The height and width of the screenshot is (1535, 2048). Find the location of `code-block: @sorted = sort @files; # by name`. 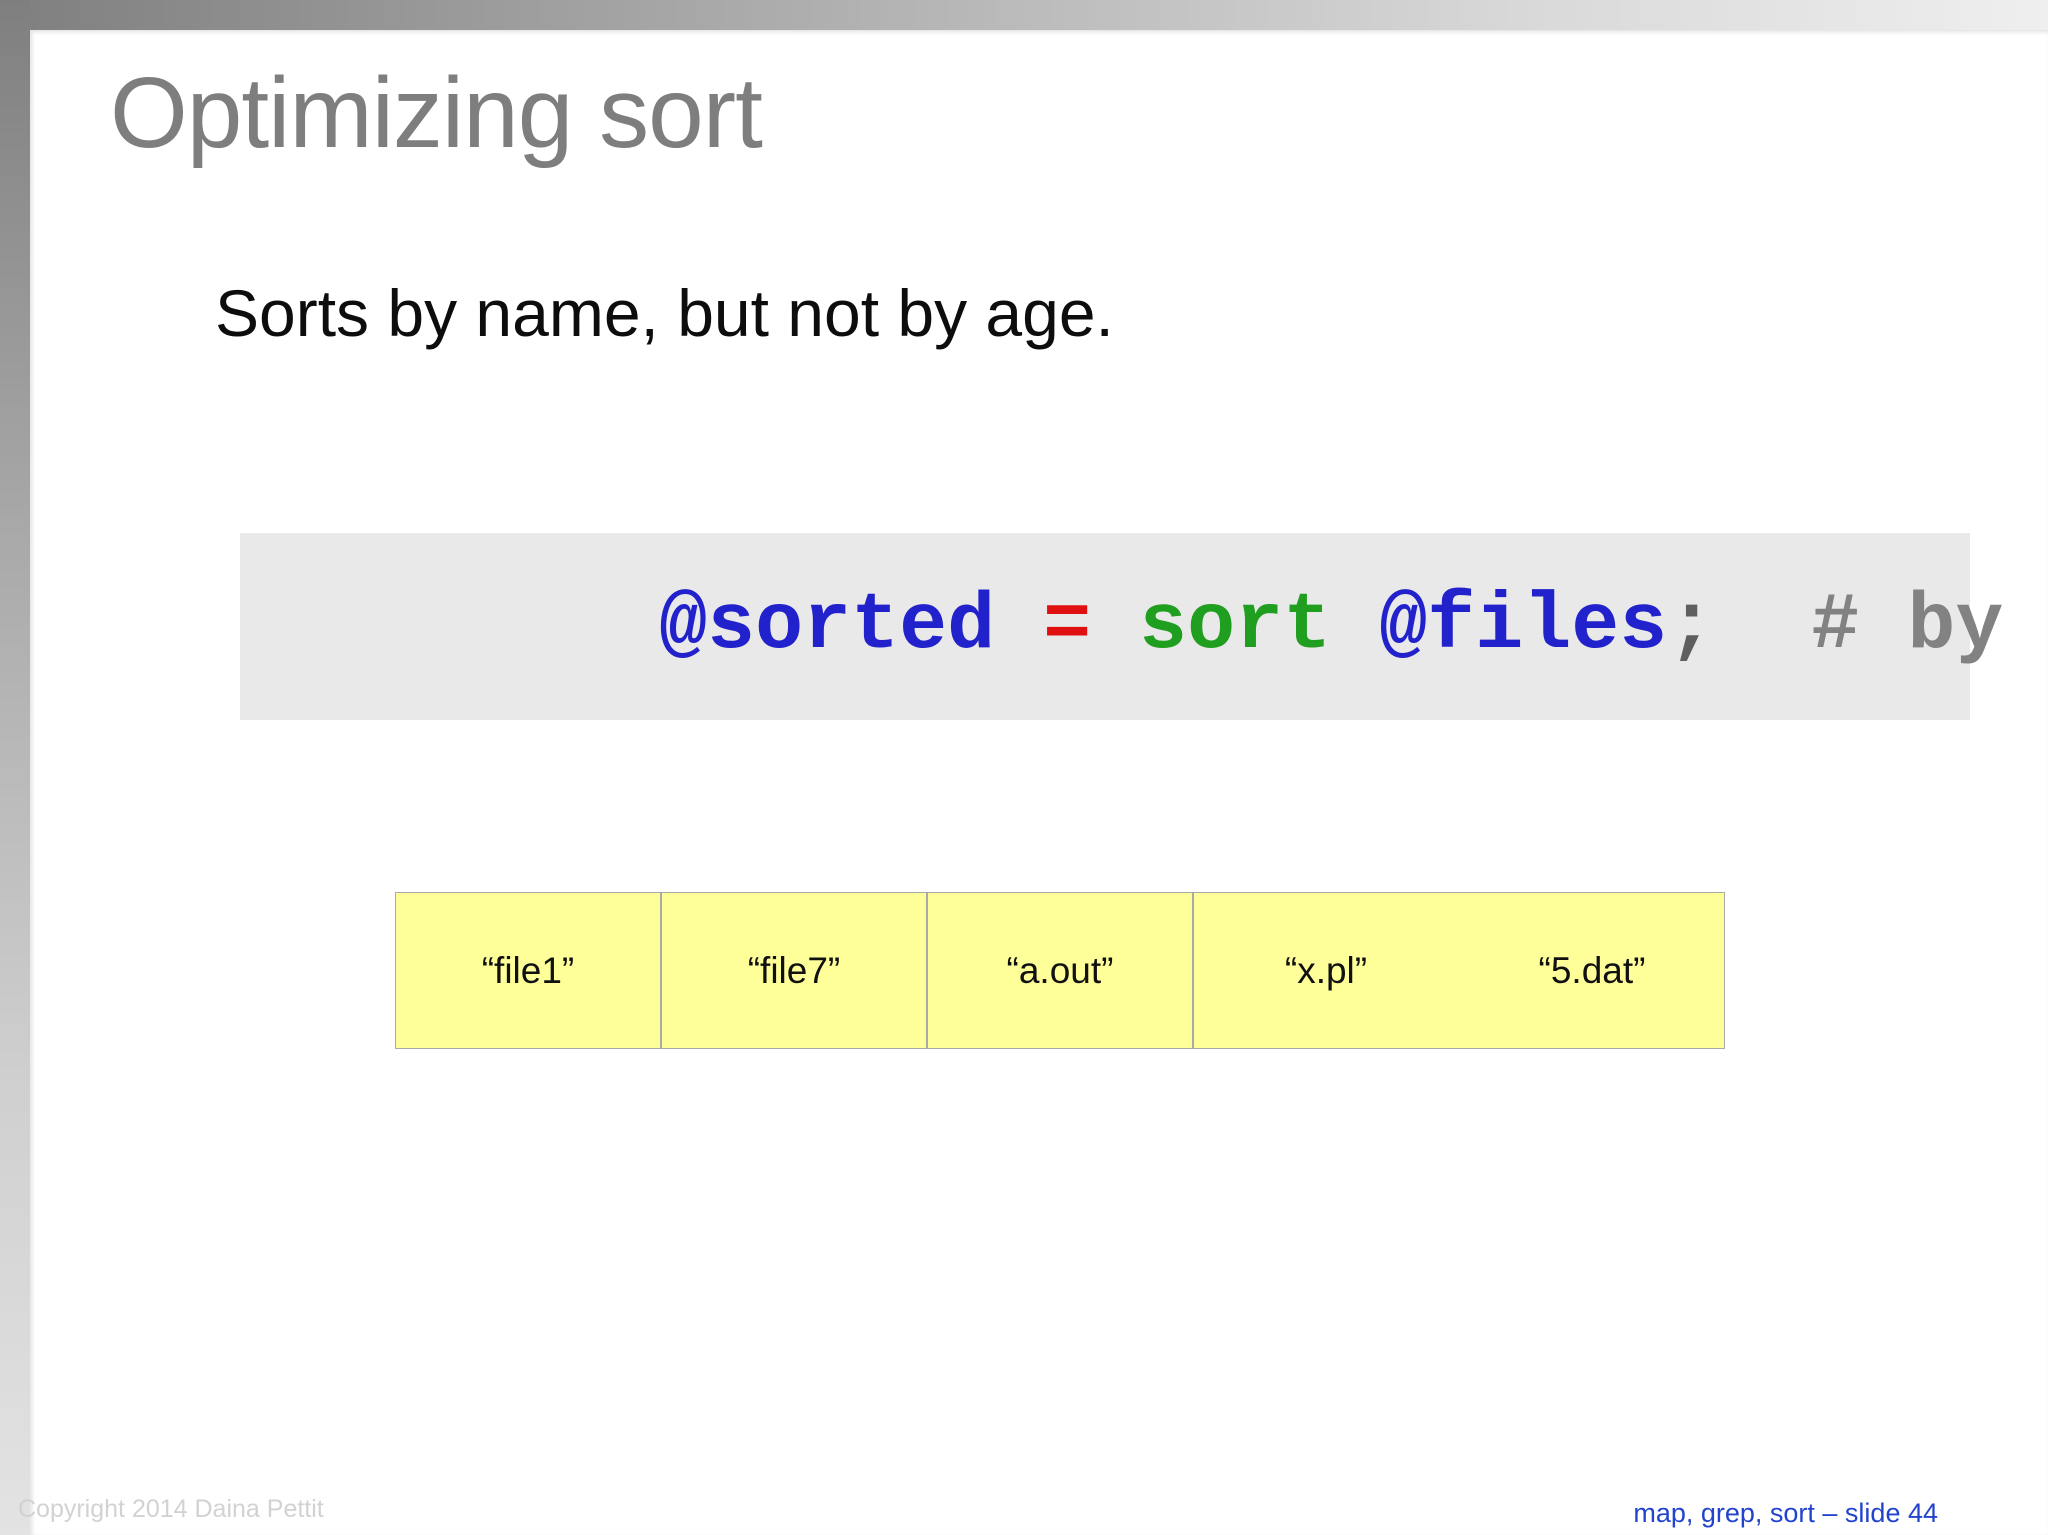

code-block: @sorted = sort @files; # by name is located at coordinates (1121, 626).